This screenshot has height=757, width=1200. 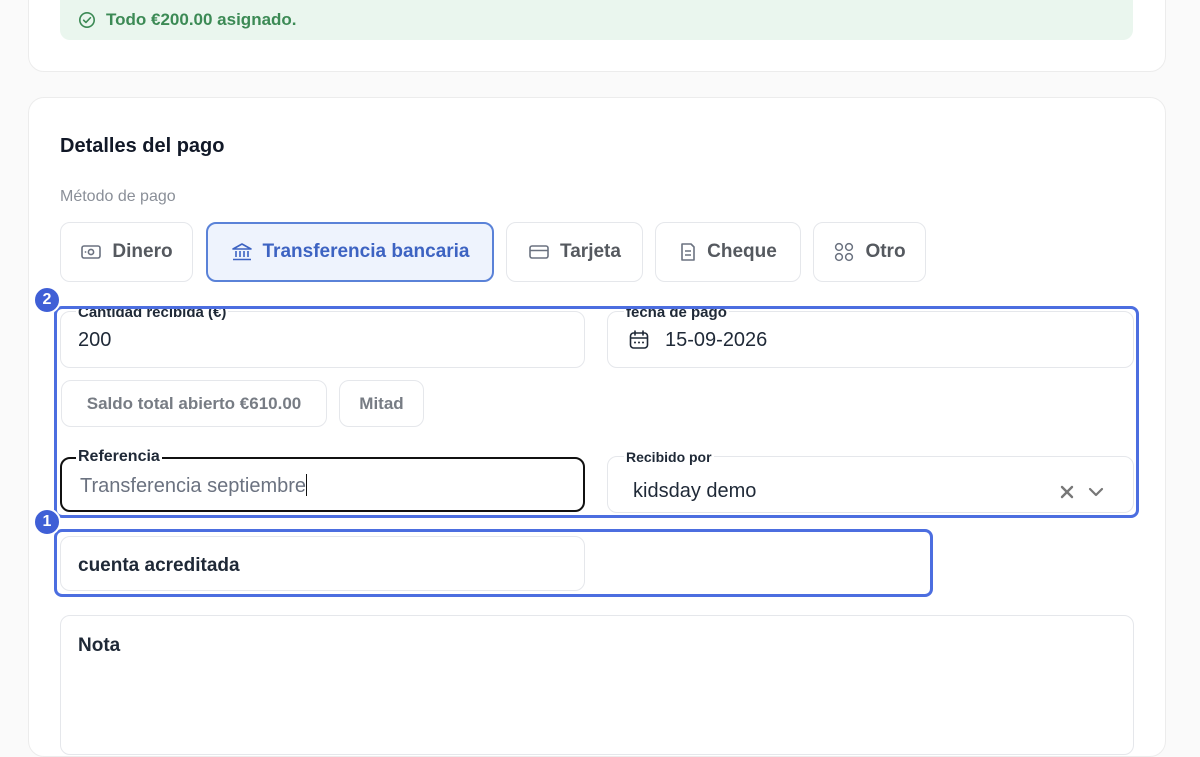 What do you see at coordinates (159, 565) in the screenshot?
I see `credited-account-label: cuenta acreditada` at bounding box center [159, 565].